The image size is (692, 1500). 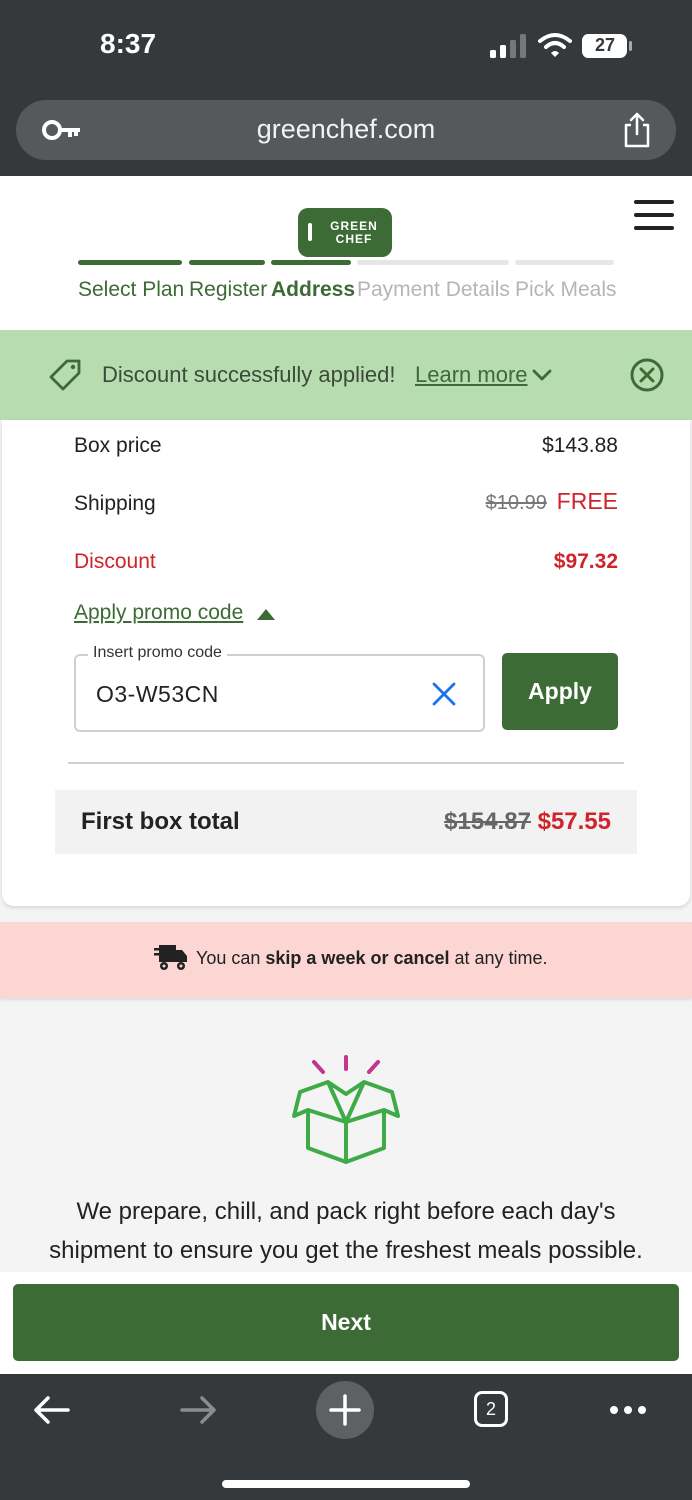 What do you see at coordinates (637, 130) in the screenshot?
I see `share-icon` at bounding box center [637, 130].